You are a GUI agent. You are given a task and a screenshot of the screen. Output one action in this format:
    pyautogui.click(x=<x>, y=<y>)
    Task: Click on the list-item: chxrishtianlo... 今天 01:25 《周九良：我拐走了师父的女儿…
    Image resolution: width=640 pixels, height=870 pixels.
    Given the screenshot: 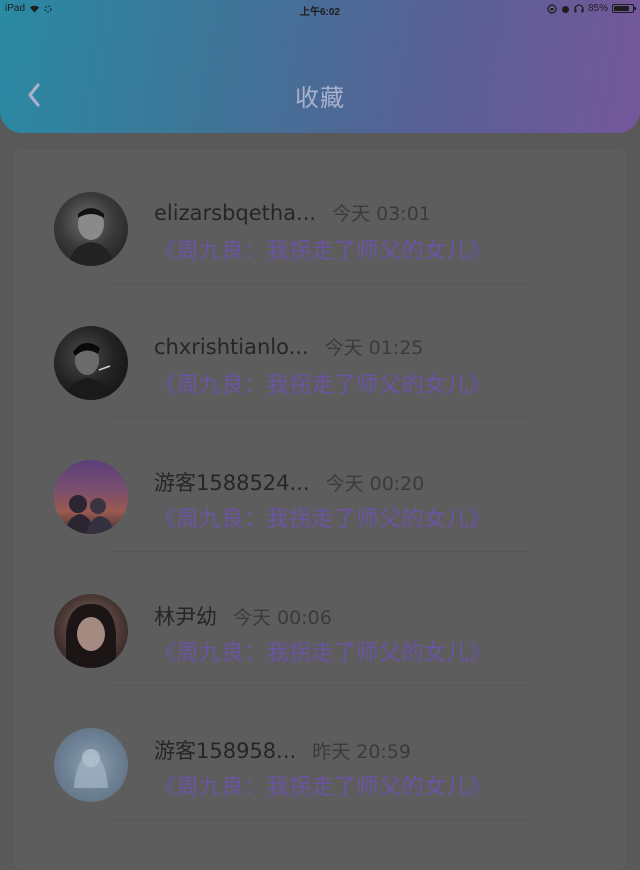 What is the action you would take?
    pyautogui.click(x=320, y=351)
    